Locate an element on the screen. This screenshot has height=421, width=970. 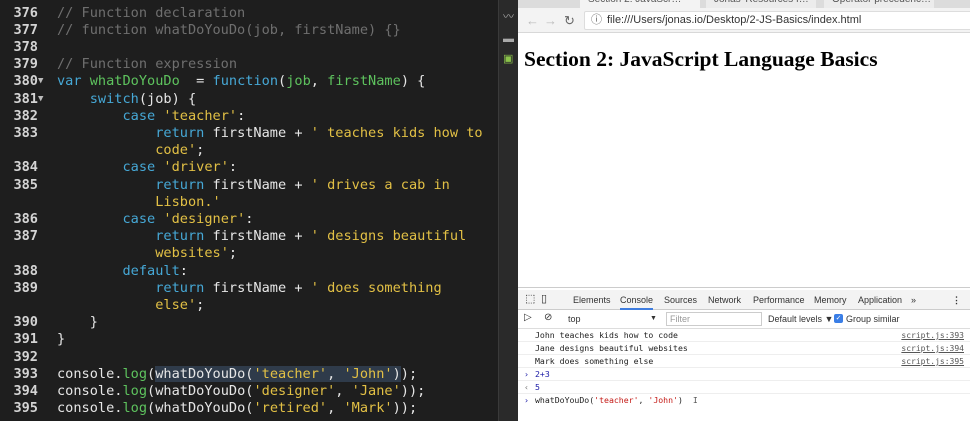
prompt-text: 'John' is located at coordinates (663, 400).